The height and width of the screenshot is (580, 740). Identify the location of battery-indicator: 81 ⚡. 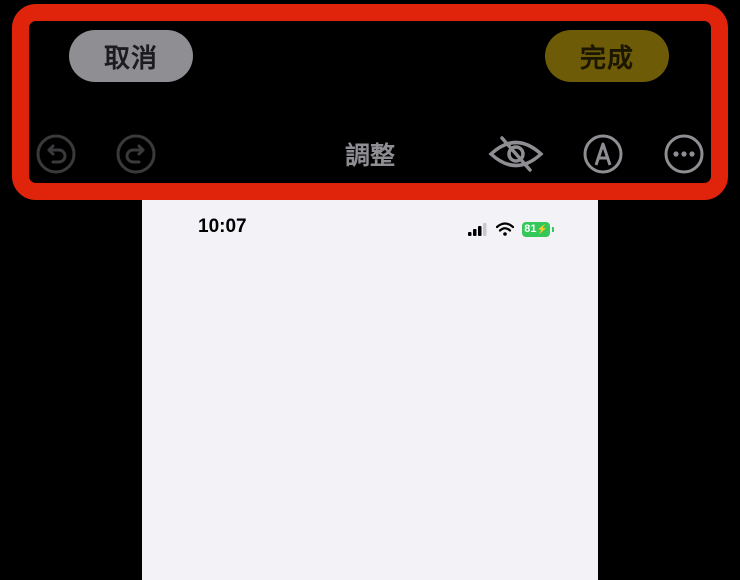
(538, 229).